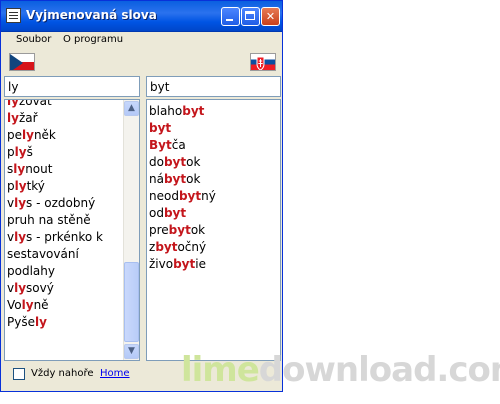 Image resolution: width=500 pixels, height=404 pixels. I want to click on word-part: od, so click(156, 213).